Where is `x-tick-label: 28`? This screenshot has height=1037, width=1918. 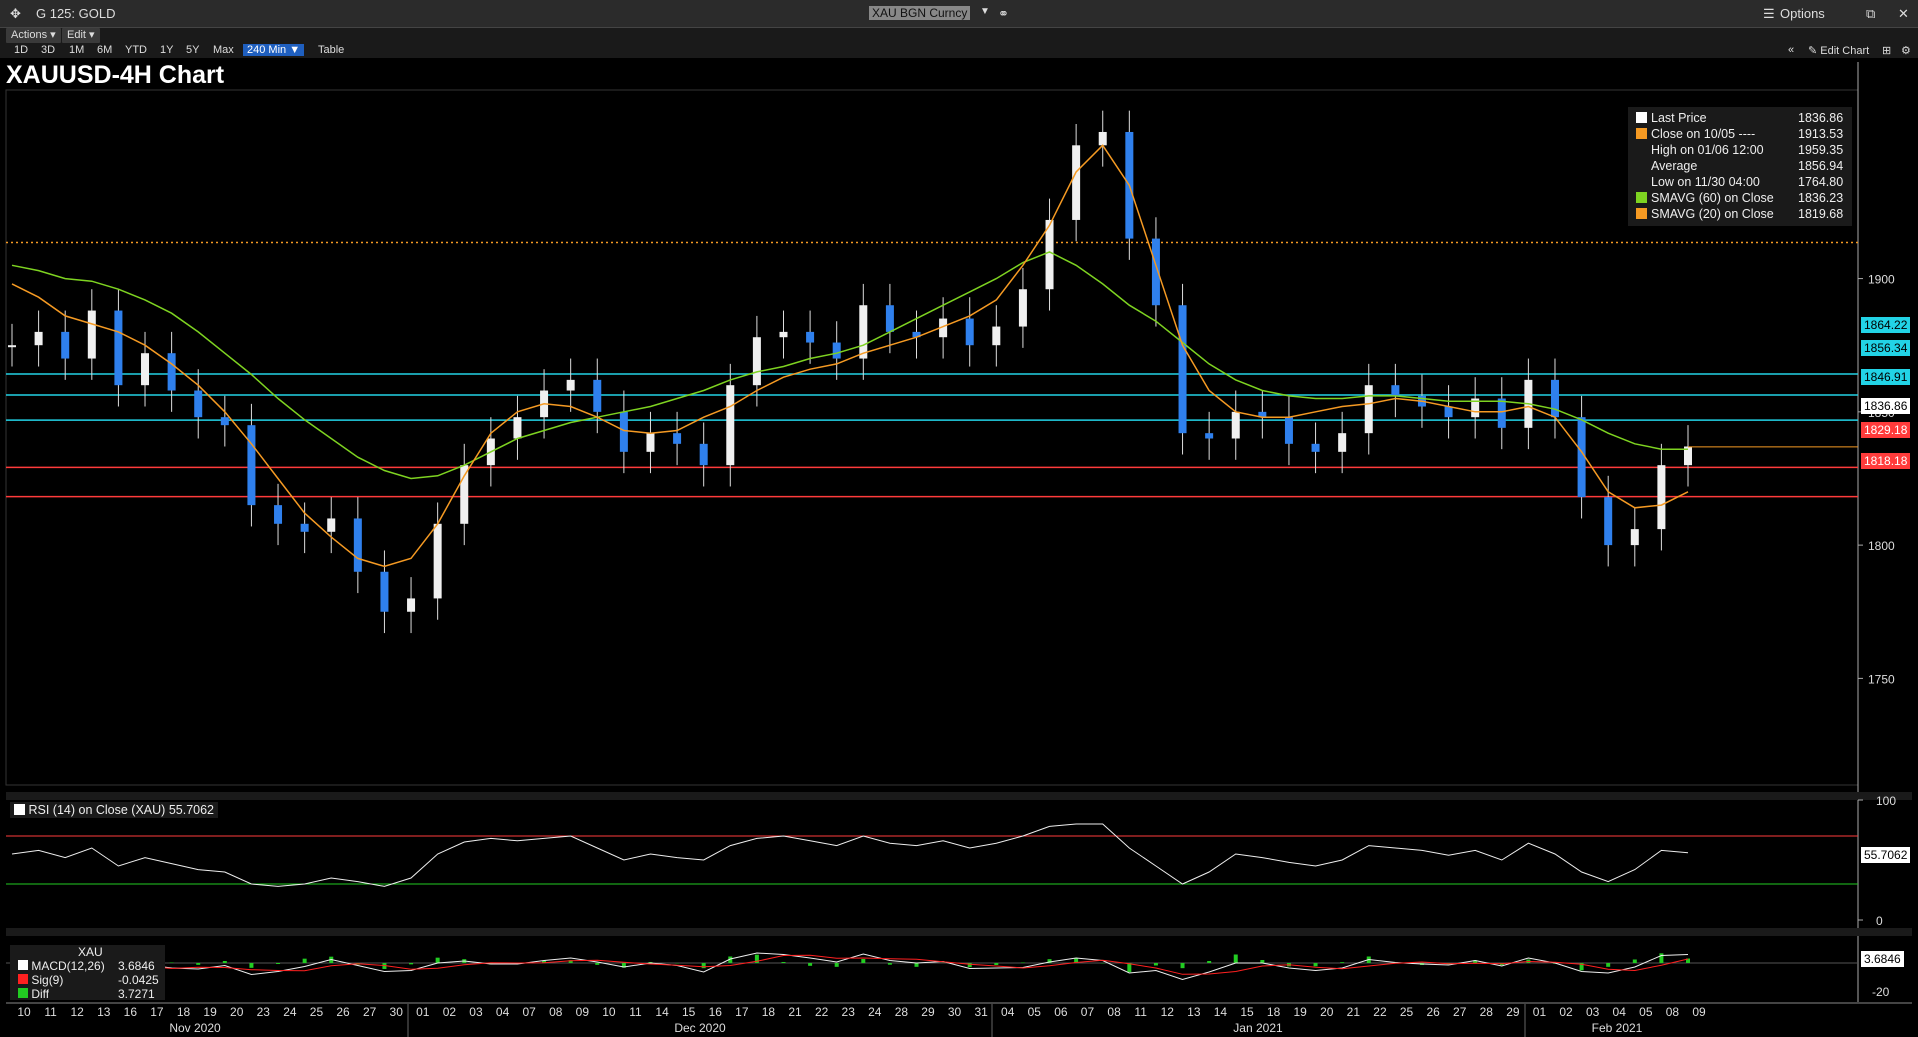
x-tick-label: 28 is located at coordinates (1487, 1012).